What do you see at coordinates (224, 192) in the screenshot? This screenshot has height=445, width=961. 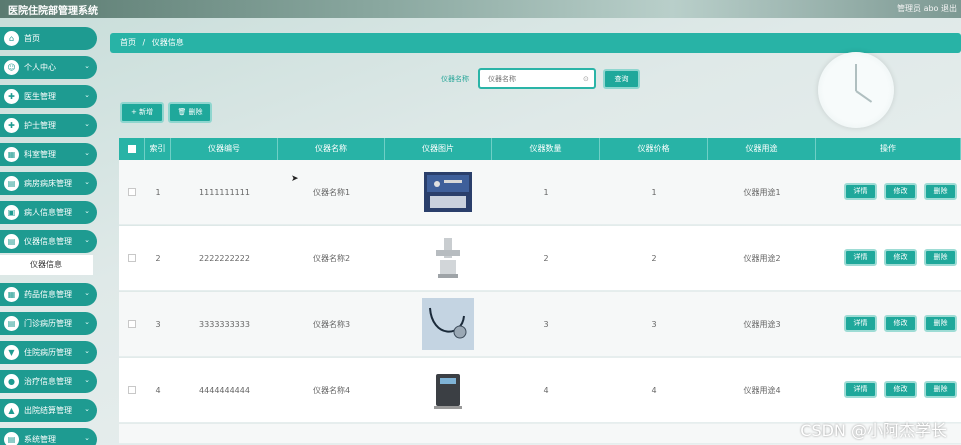 I see `cell-code: 1111111111` at bounding box center [224, 192].